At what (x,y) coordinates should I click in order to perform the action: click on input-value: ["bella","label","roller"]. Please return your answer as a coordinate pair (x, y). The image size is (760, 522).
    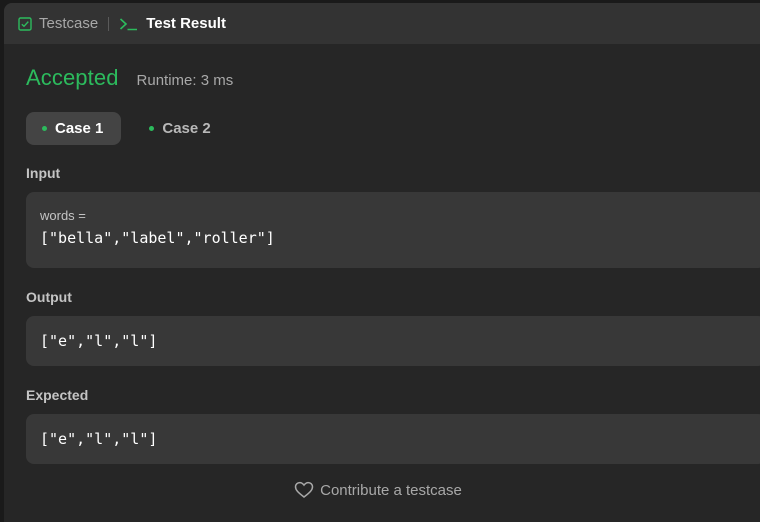
    Looking at the image, I should click on (157, 238).